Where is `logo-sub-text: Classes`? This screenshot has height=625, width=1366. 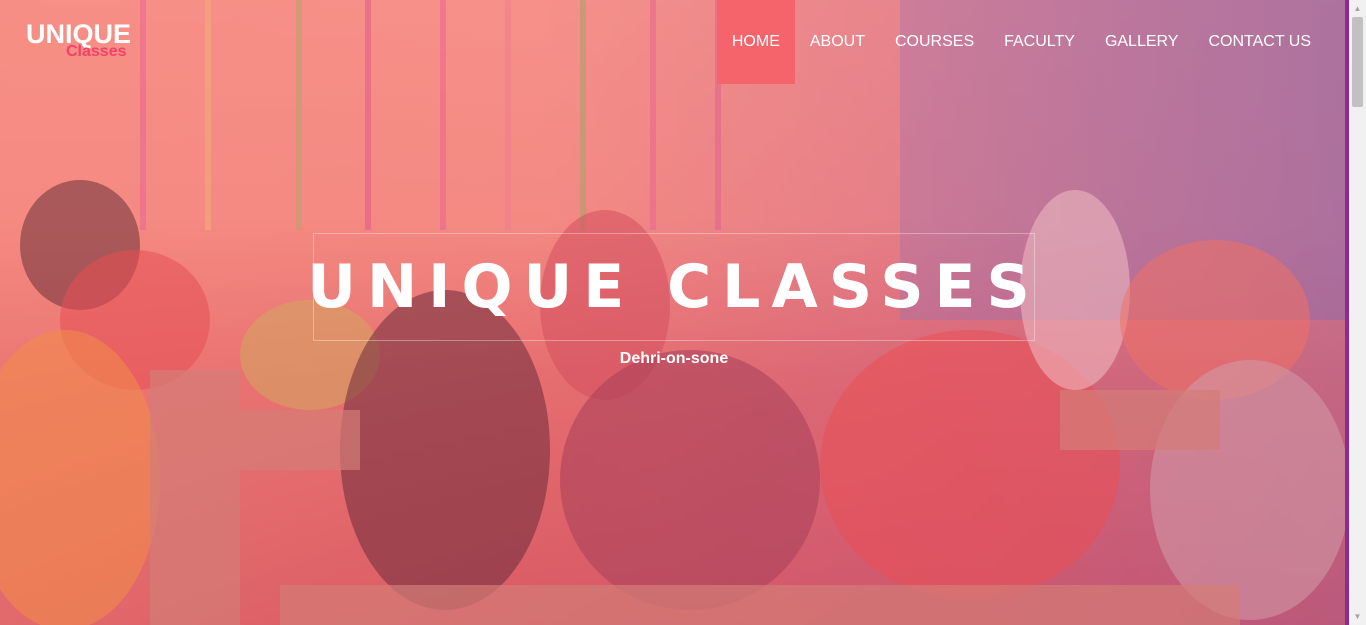 logo-sub-text: Classes is located at coordinates (96, 51).